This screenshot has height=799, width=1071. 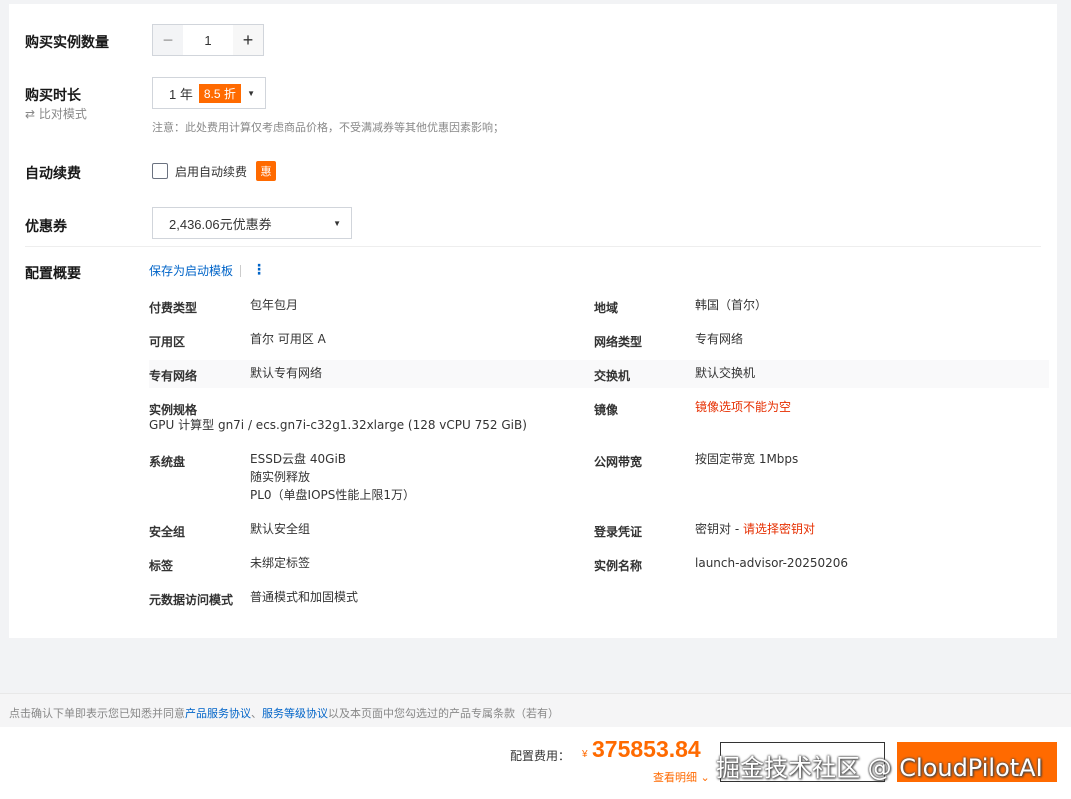 I want to click on select-keypair-link: 请选择密钥对, so click(x=779, y=529).